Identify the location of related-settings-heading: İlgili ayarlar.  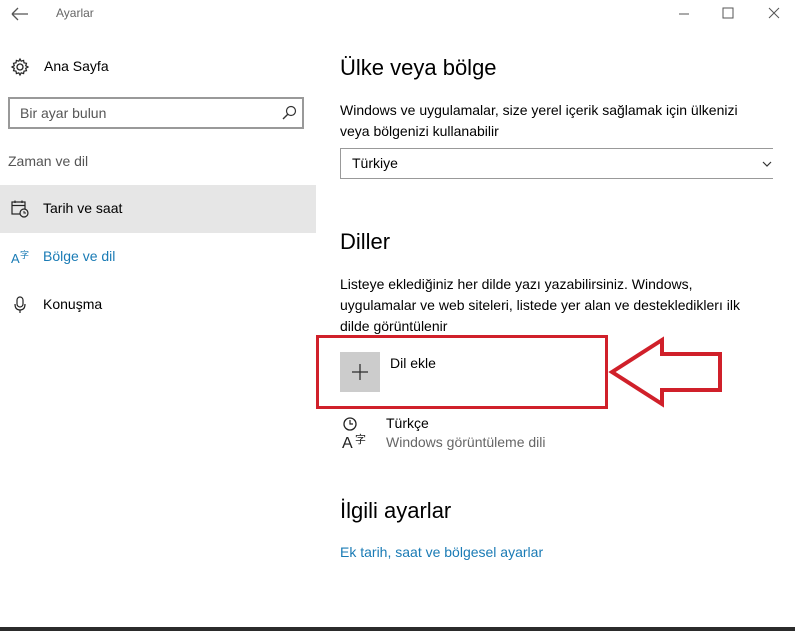
(396, 510).